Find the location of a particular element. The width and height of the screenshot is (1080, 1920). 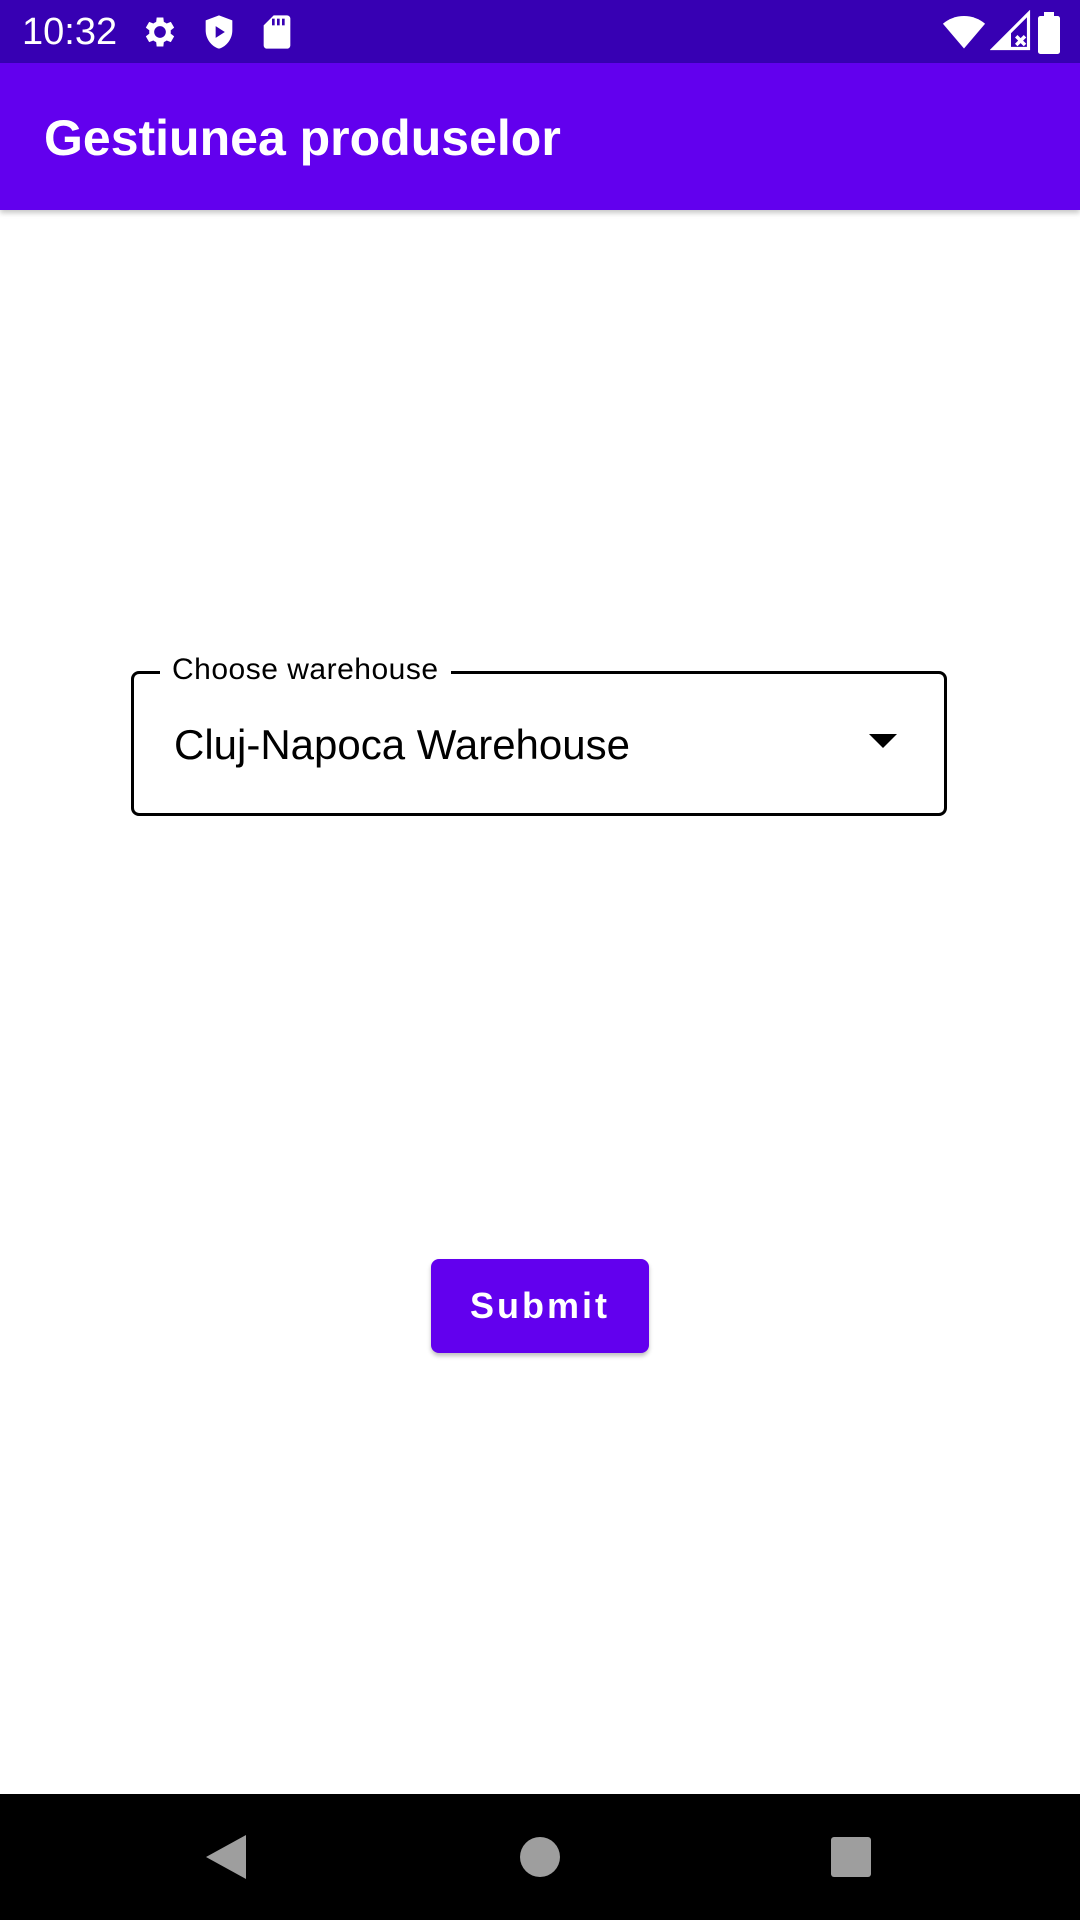

submit-button: Submit is located at coordinates (540, 1306).